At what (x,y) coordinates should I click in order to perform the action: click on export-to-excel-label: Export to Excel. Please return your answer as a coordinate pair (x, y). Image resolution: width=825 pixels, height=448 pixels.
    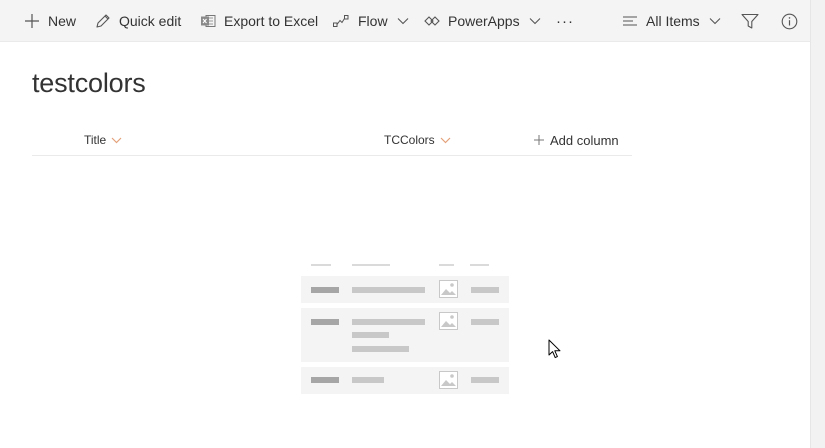
    Looking at the image, I should click on (271, 21).